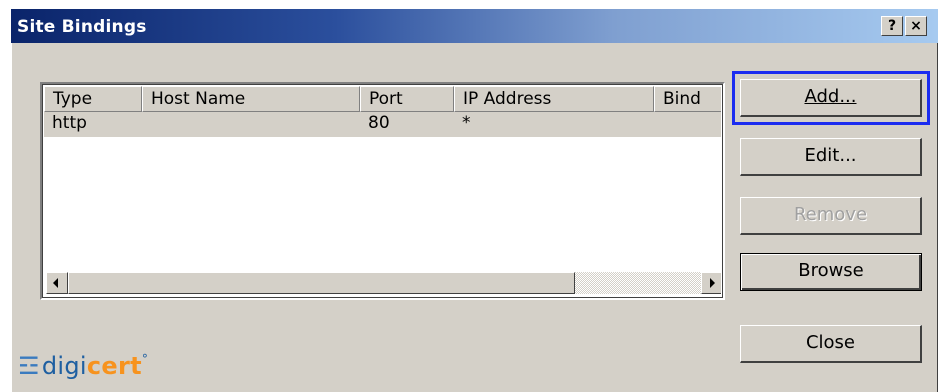  I want to click on arrow-left-icon, so click(55, 283).